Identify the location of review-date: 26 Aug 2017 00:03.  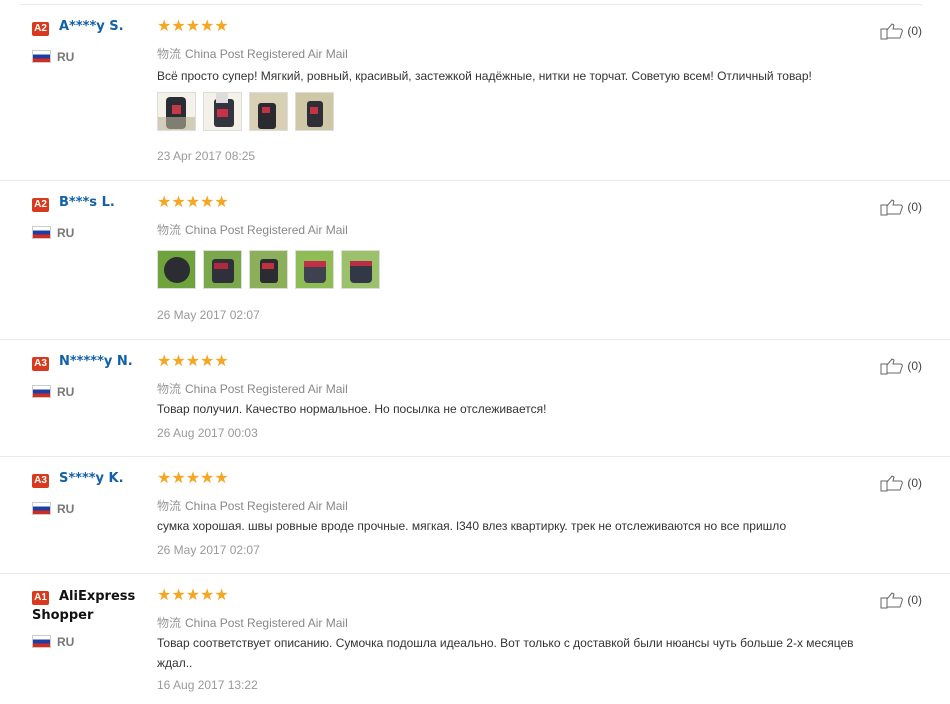
(207, 433).